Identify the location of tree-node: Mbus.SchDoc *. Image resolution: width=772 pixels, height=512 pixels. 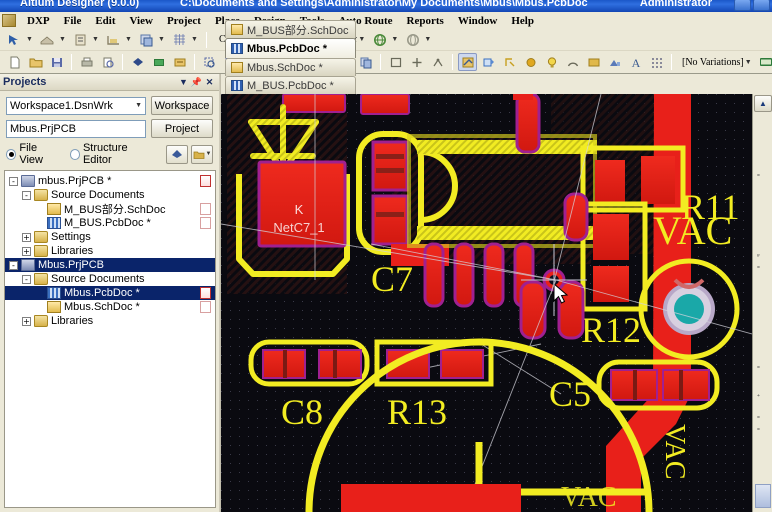
(110, 307).